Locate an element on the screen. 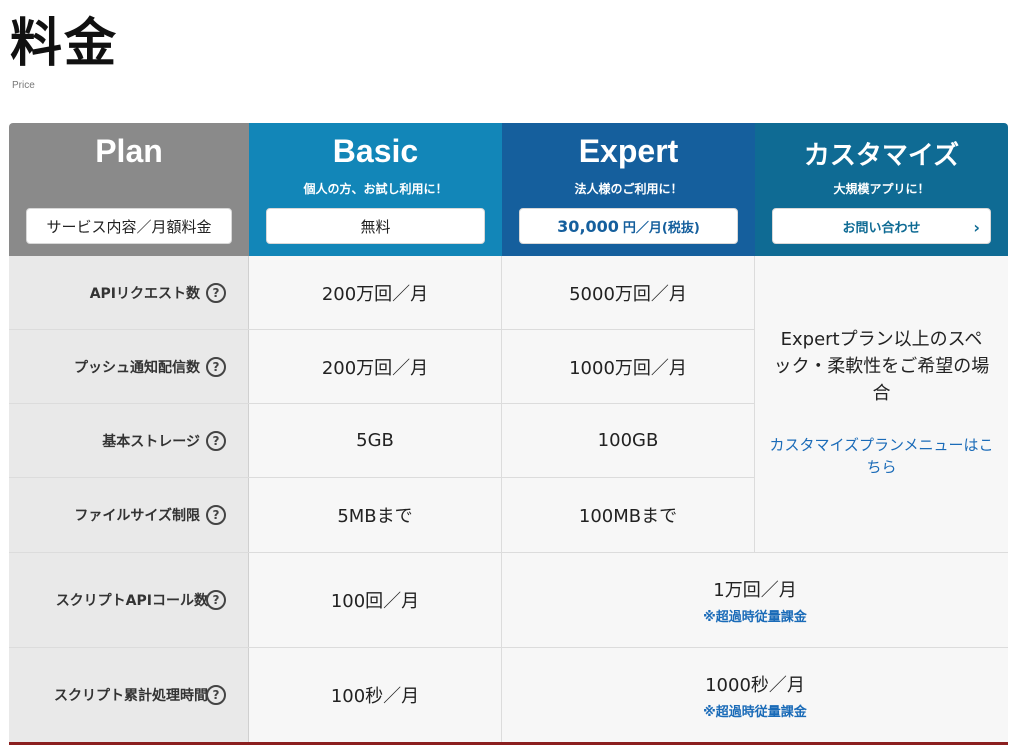 The width and height of the screenshot is (1019, 745). expert-value: 100GB is located at coordinates (628, 440).